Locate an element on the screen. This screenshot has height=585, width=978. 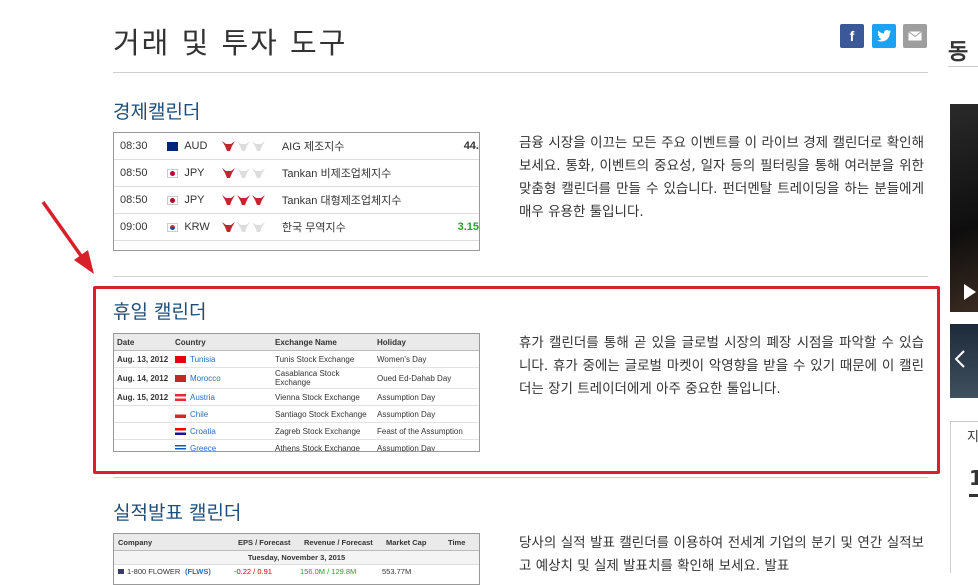
twitter-bird-icon is located at coordinates (884, 36).